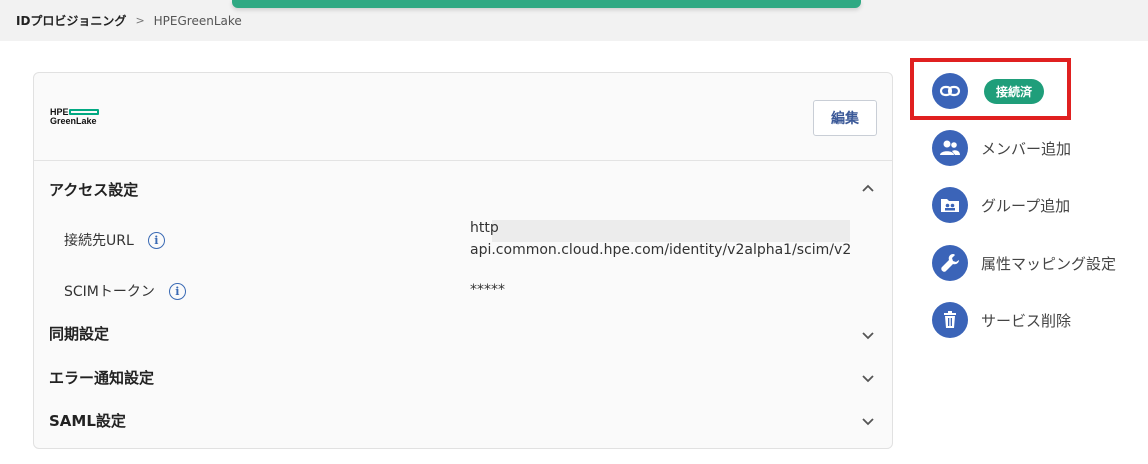 This screenshot has height=464, width=1148. What do you see at coordinates (484, 228) in the screenshot?
I see `url-value-line1: http` at bounding box center [484, 228].